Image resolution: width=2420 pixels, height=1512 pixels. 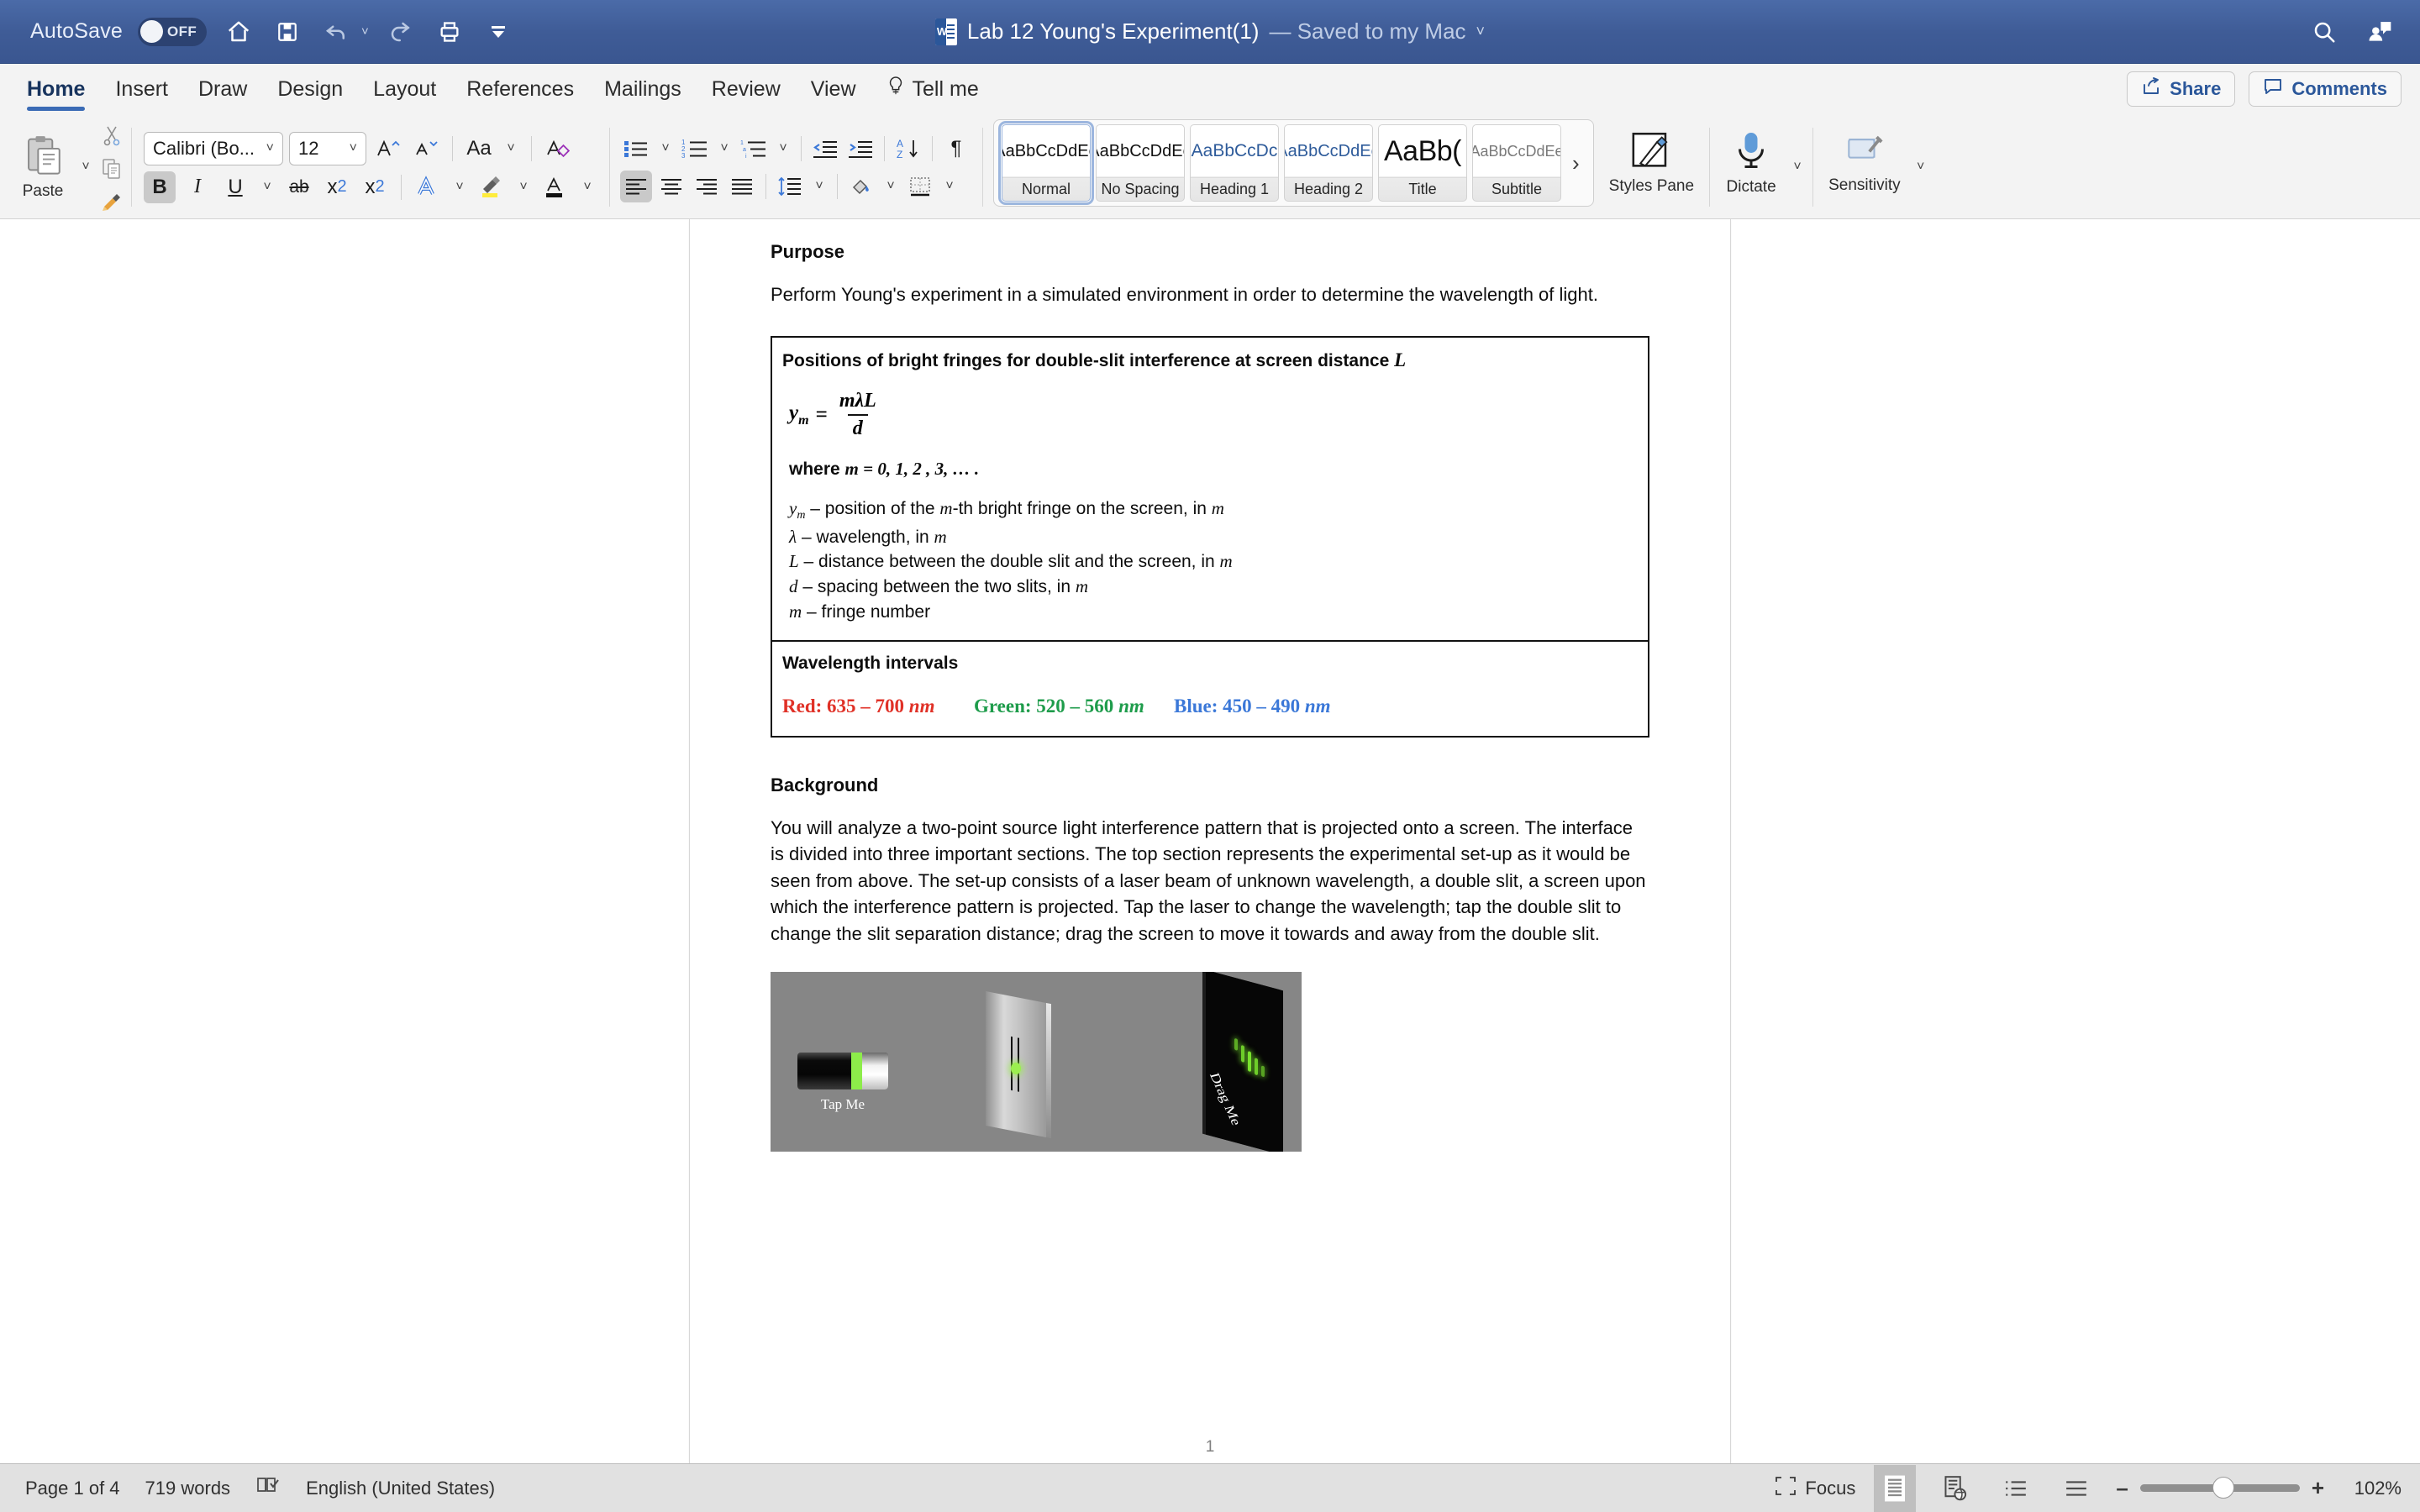 What do you see at coordinates (747, 89) in the screenshot?
I see `tab-review: Review` at bounding box center [747, 89].